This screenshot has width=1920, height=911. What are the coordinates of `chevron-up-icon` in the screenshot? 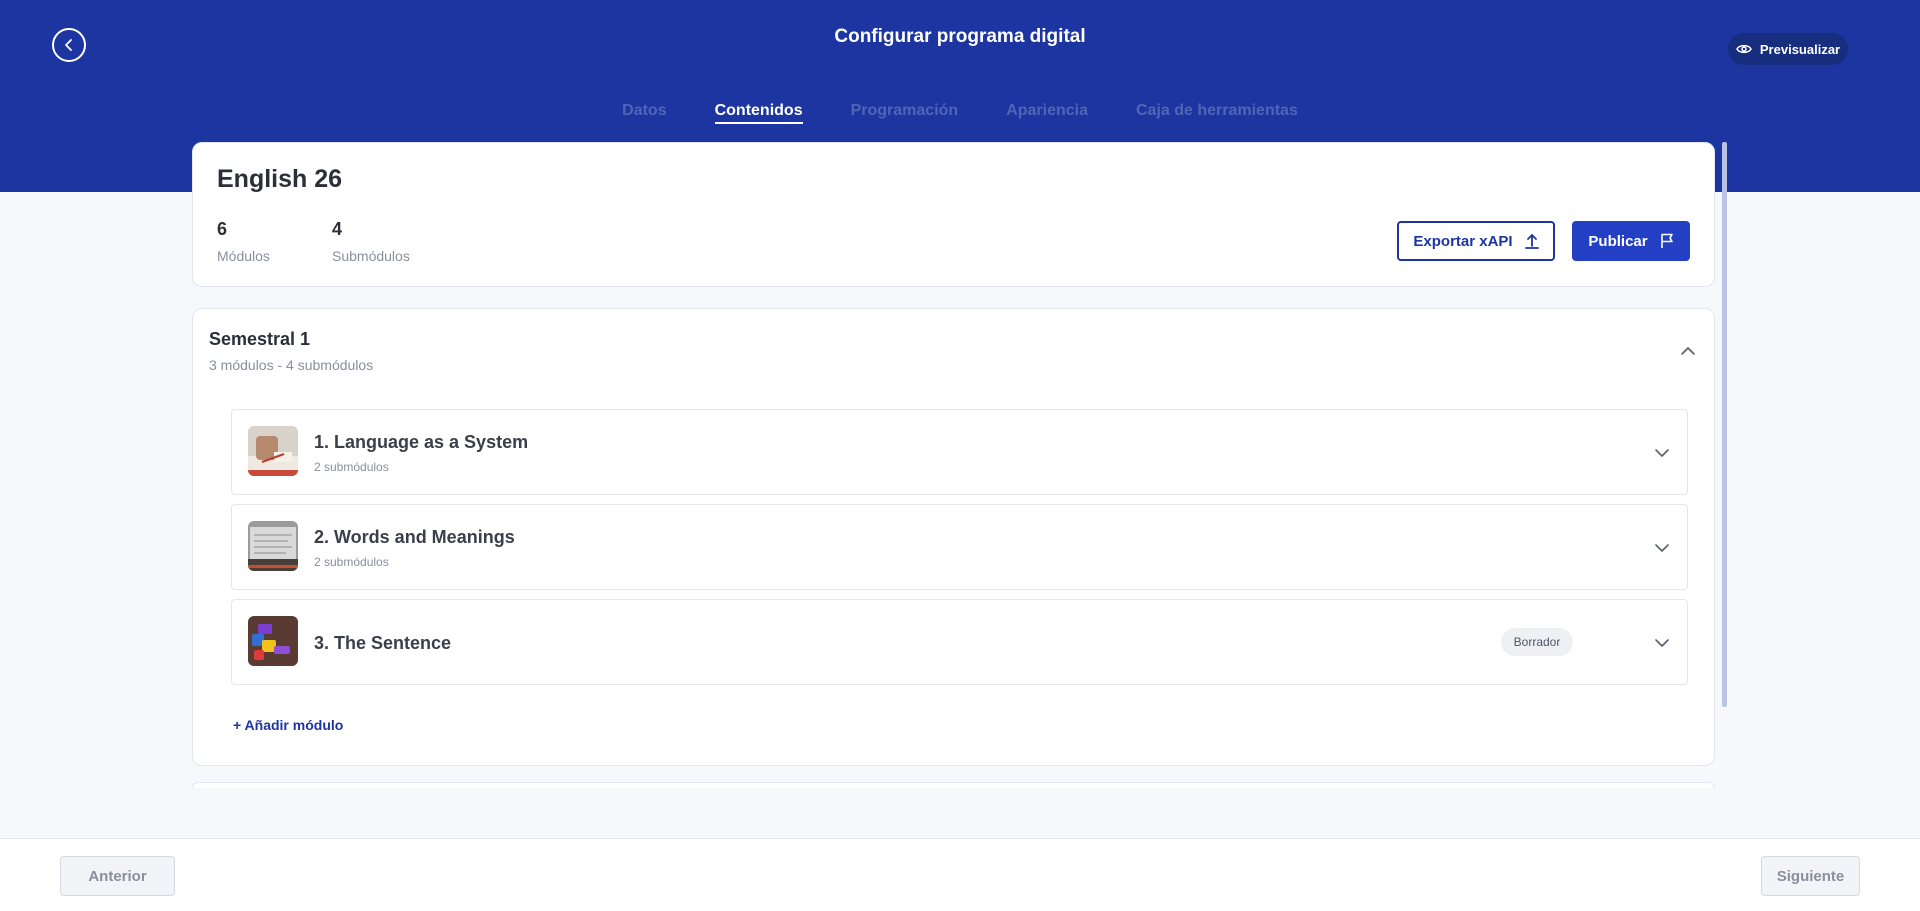 It's located at (1688, 351).